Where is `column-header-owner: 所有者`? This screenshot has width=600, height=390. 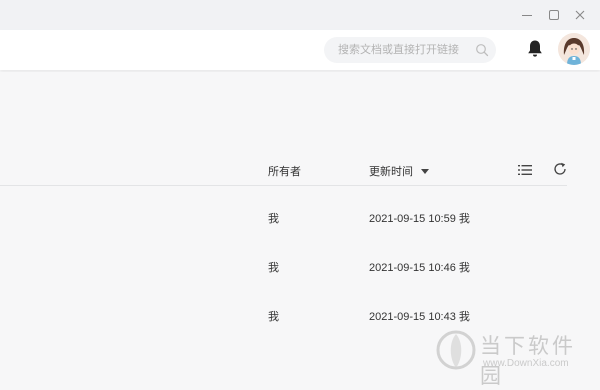 column-header-owner: 所有者 is located at coordinates (284, 171).